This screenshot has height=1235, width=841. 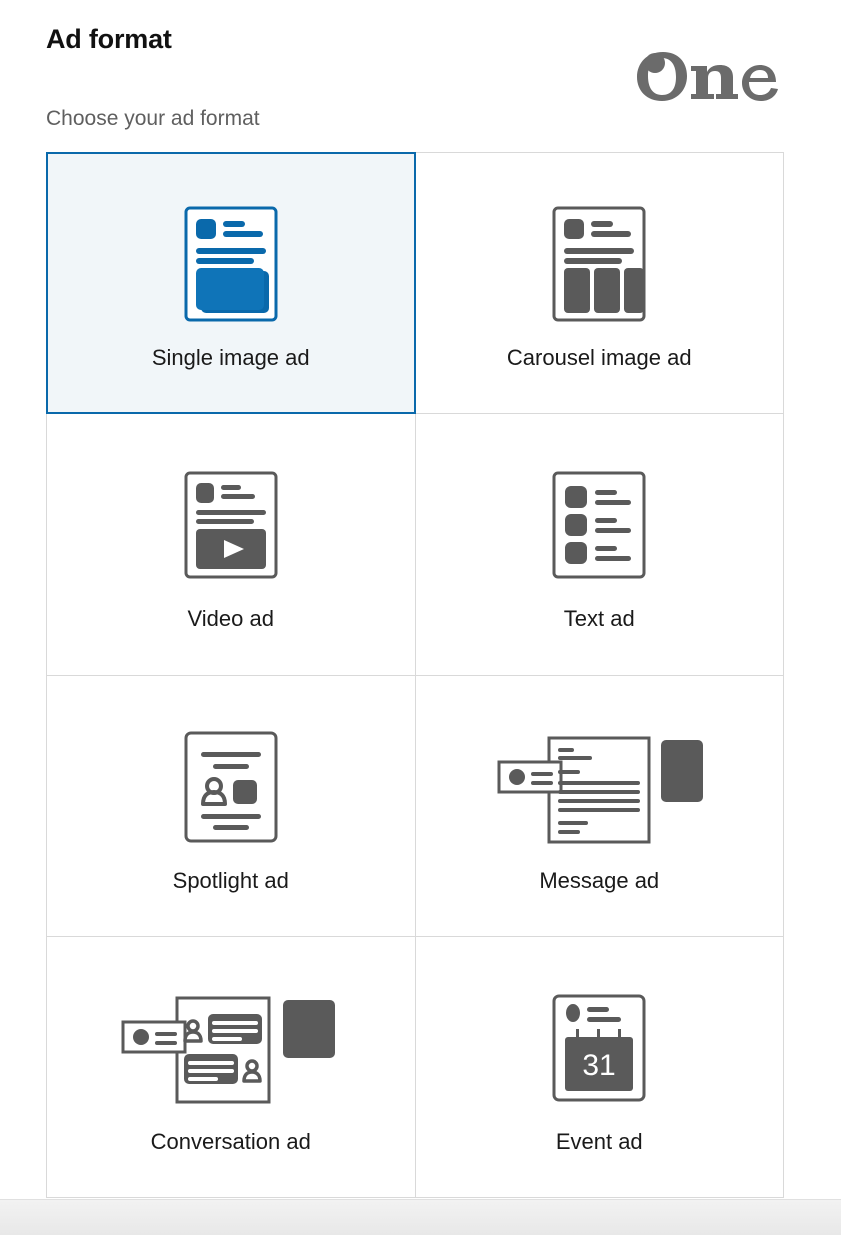 I want to click on format-card-carousel-image-ad: Carousel image ad, so click(x=599, y=283).